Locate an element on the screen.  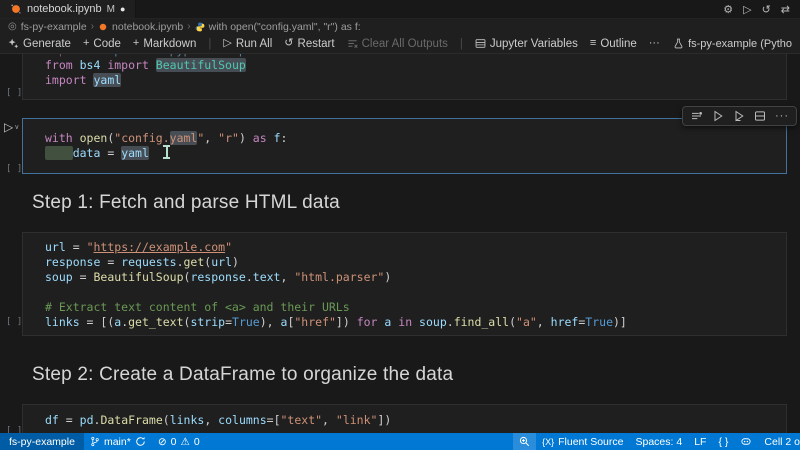
breadcrumb-symbol: with open("config.yaml", "r") as f: is located at coordinates (285, 27).